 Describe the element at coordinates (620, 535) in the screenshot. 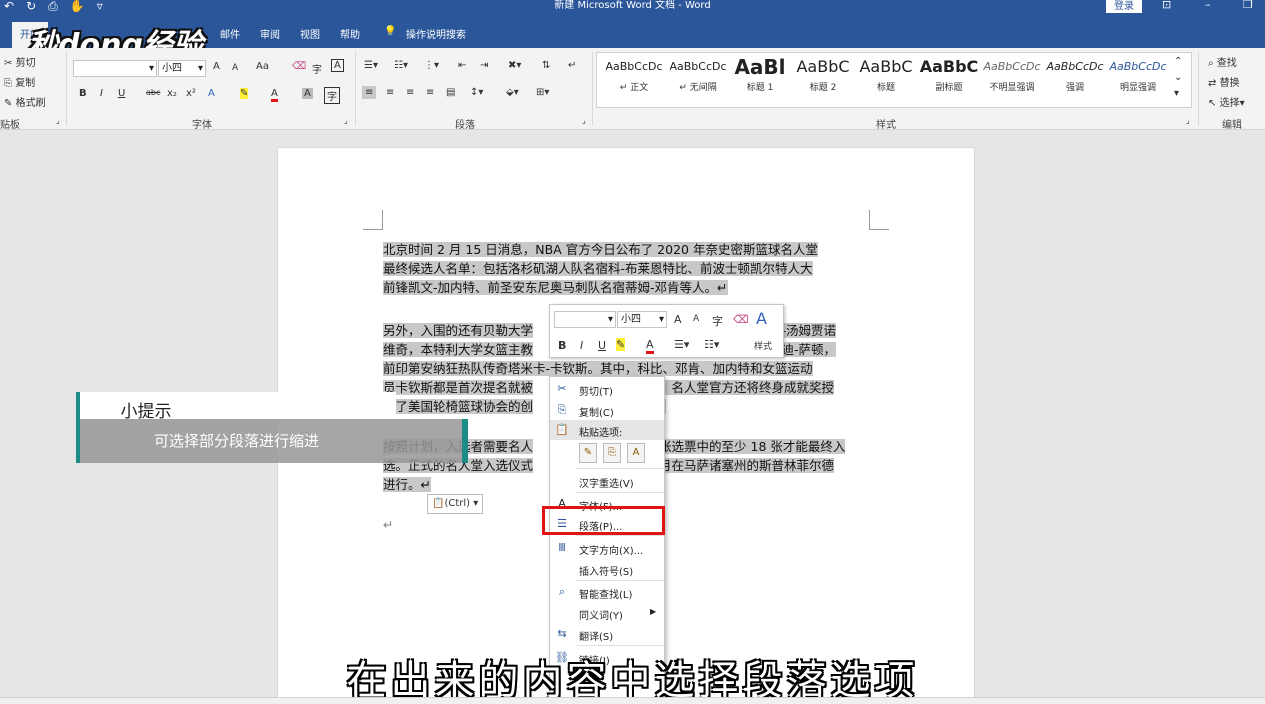

I see `menu-divider` at that location.